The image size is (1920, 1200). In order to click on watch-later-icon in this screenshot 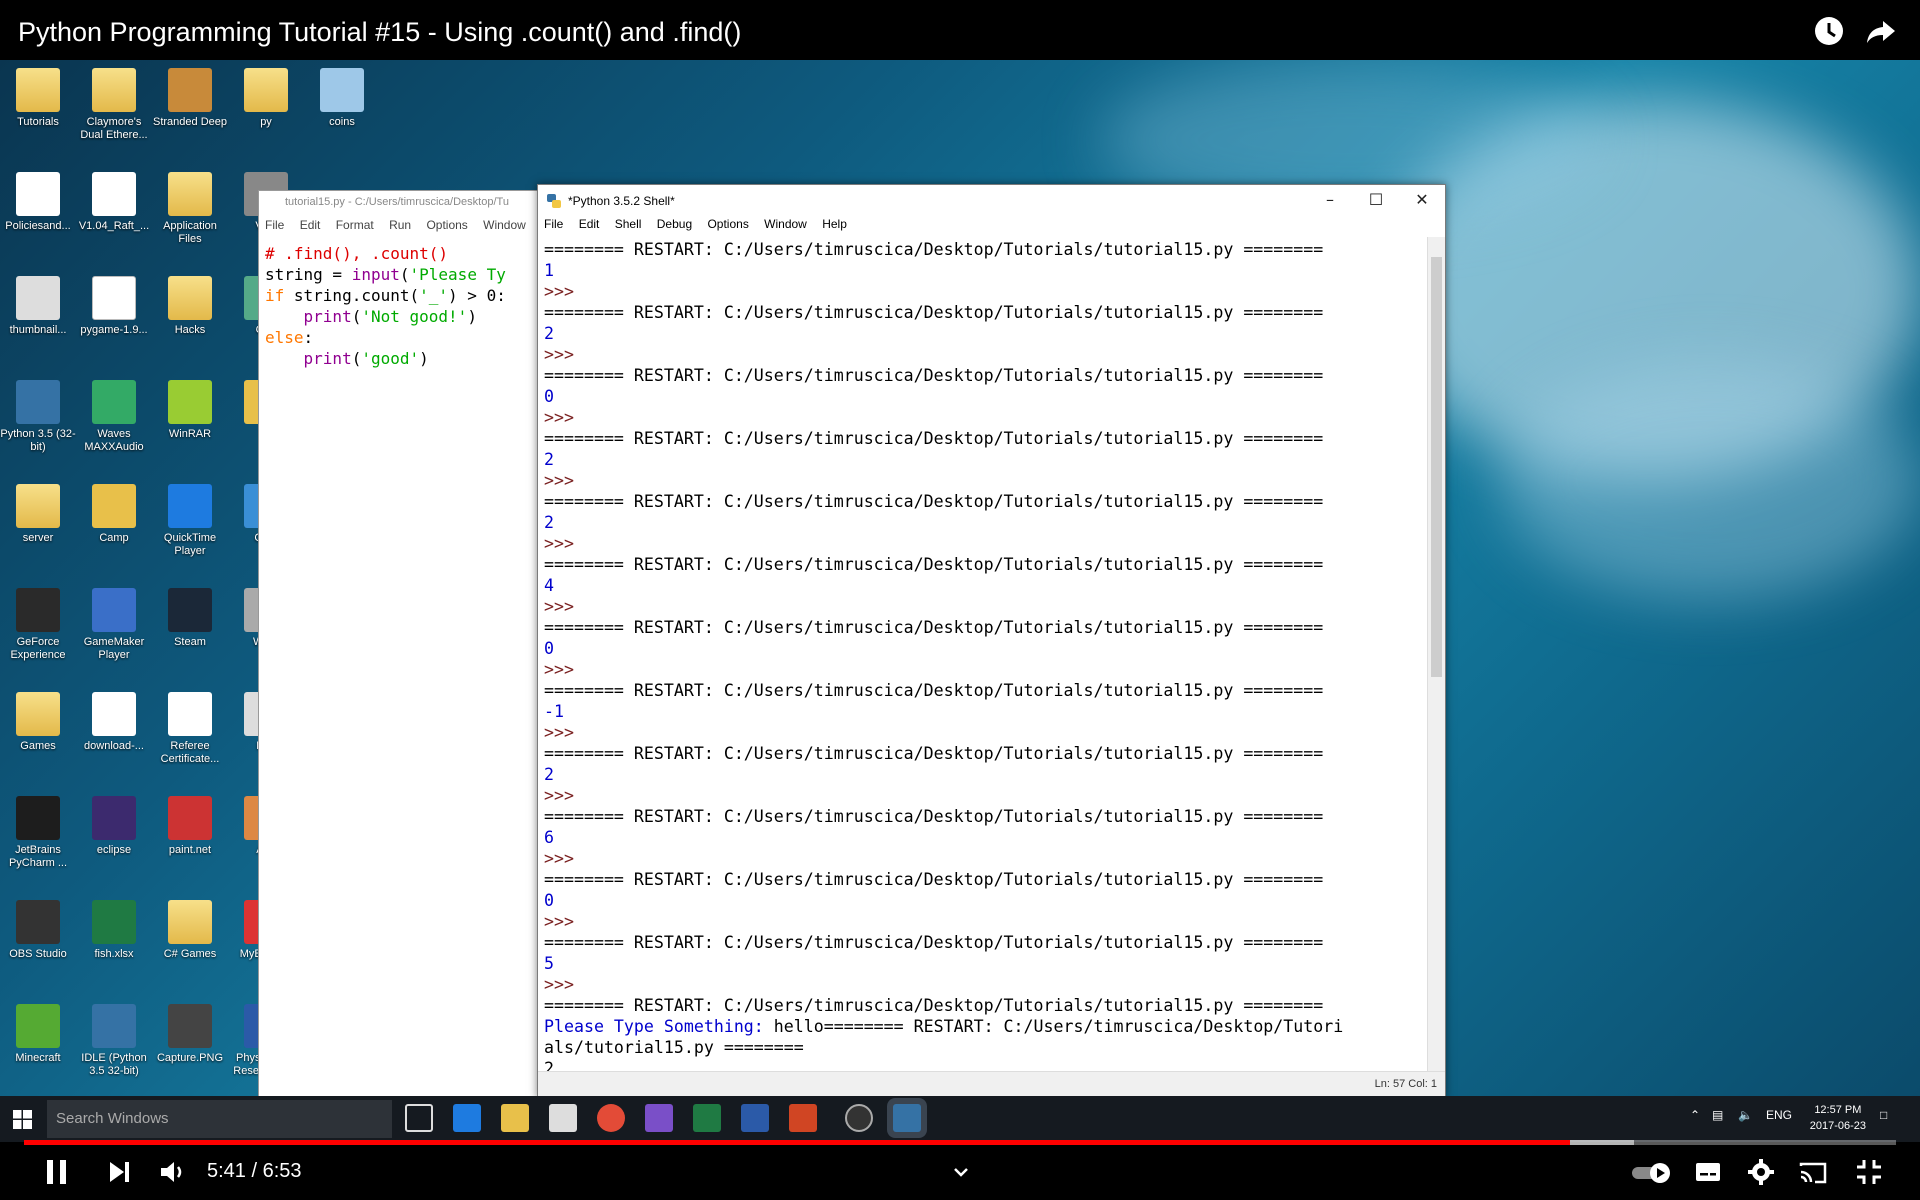, I will do `click(1829, 31)`.